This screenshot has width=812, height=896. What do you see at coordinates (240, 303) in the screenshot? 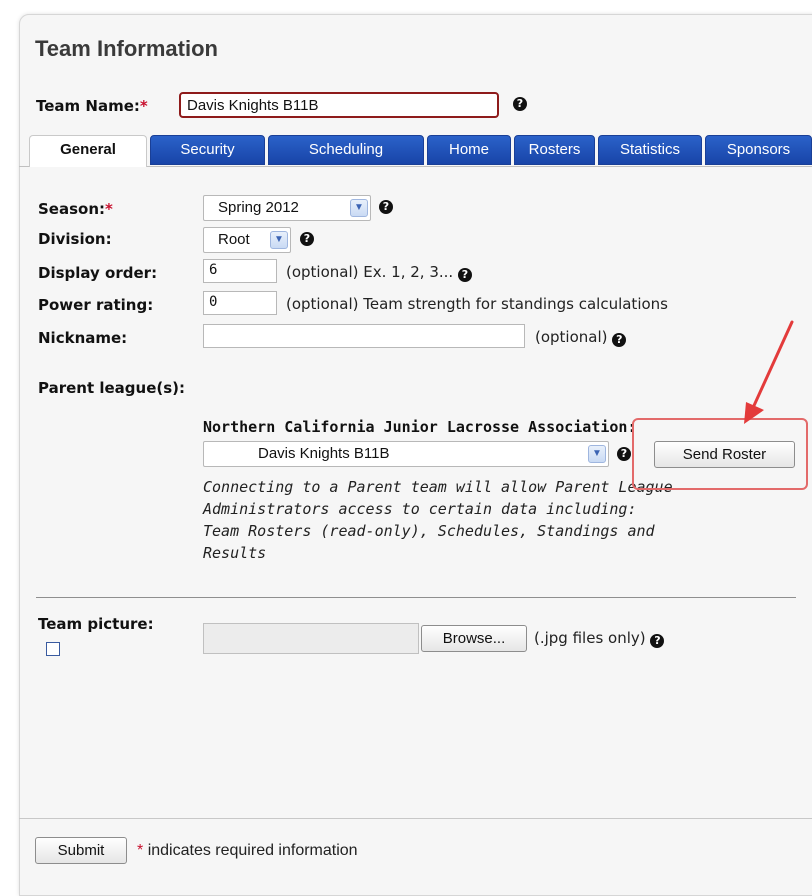
I see `power-rating-input: 0` at bounding box center [240, 303].